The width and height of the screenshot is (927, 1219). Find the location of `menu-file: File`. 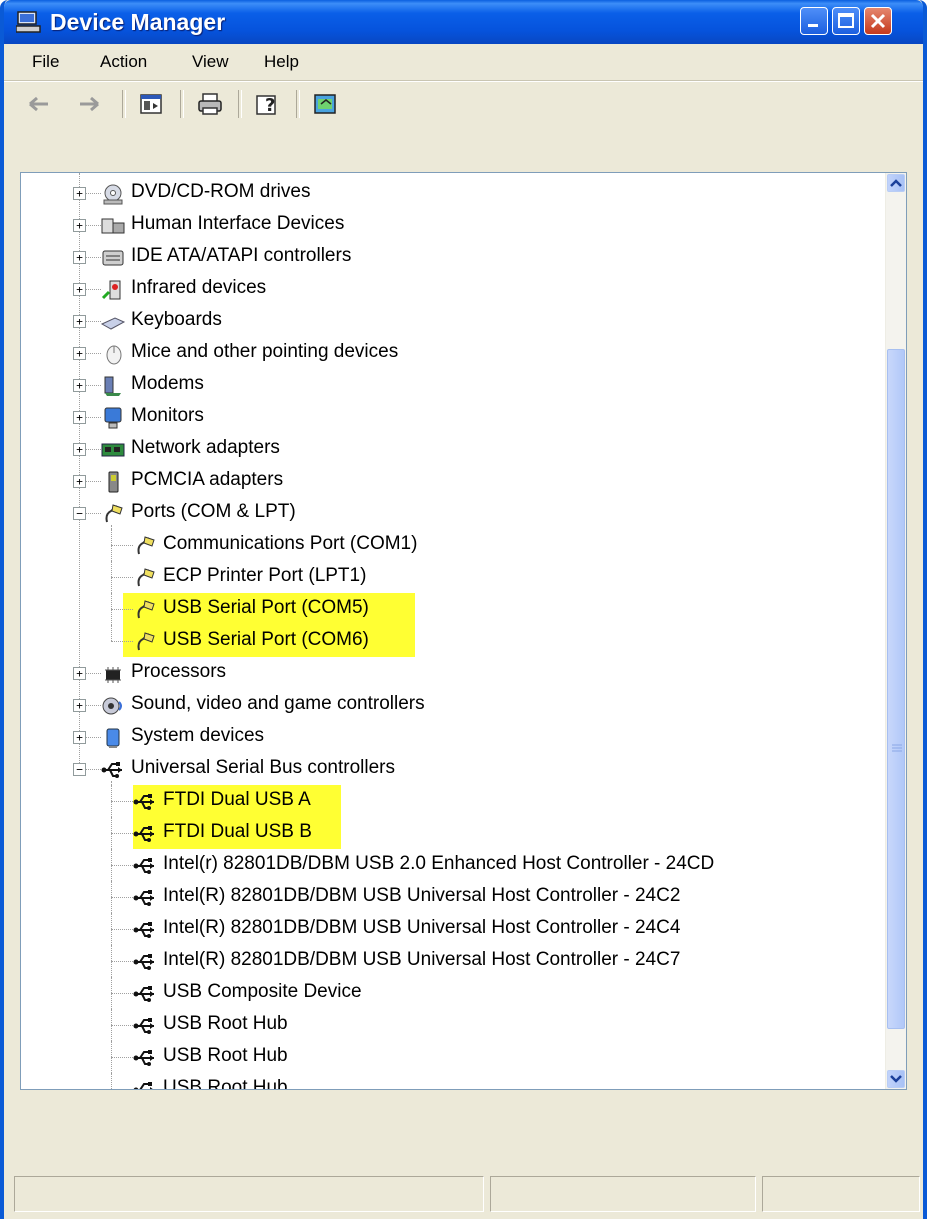

menu-file: File is located at coordinates (45, 62).